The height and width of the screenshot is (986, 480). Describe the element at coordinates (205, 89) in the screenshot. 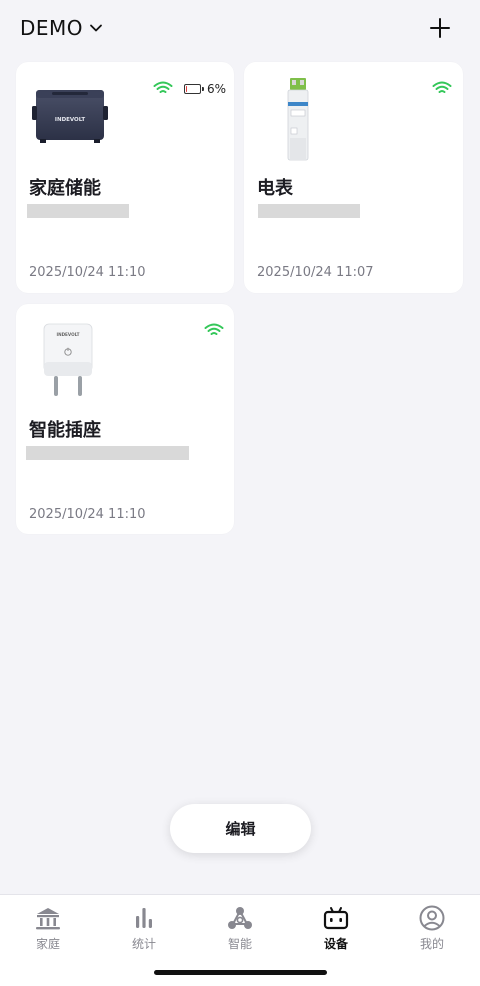

I see `battery-indicator: 6%` at that location.